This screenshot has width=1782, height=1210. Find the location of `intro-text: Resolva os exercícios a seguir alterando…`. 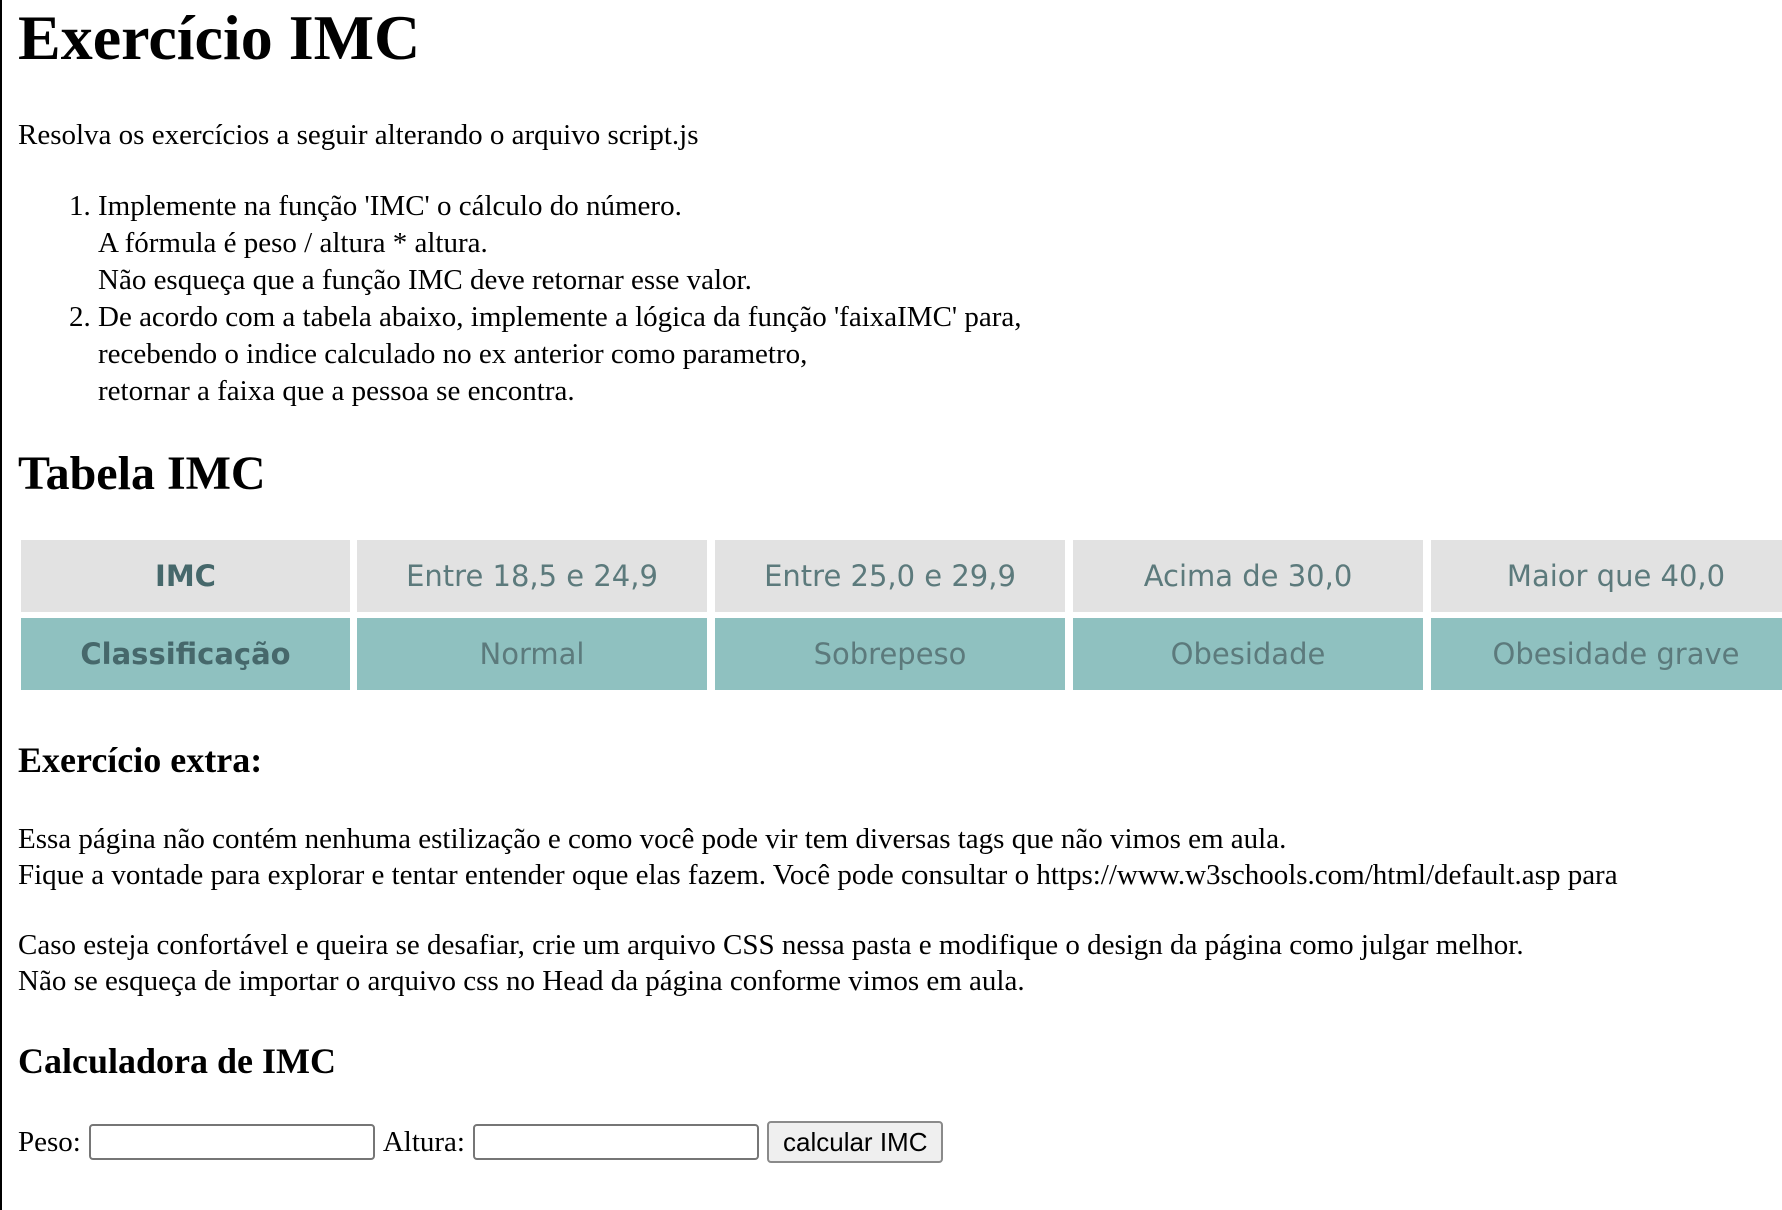

intro-text: Resolva os exercícios a seguir alterando… is located at coordinates (358, 135).